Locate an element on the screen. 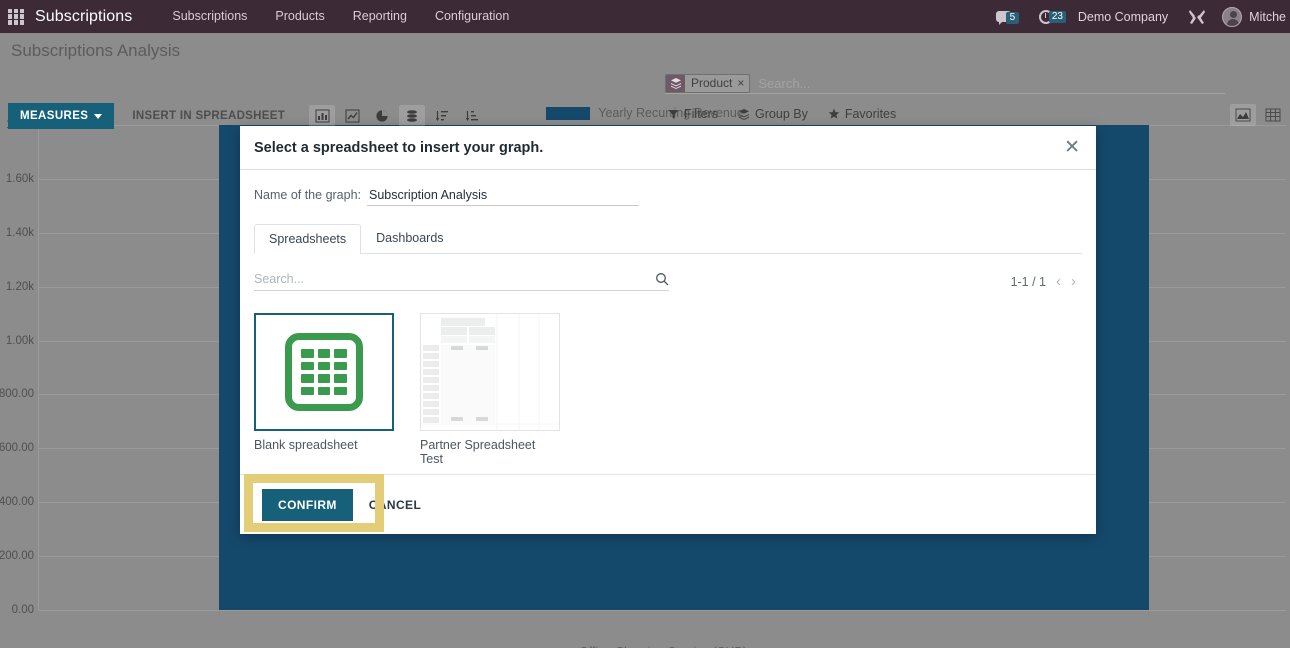 The image size is (1290, 648). chevron-right-icon: › is located at coordinates (1073, 281).